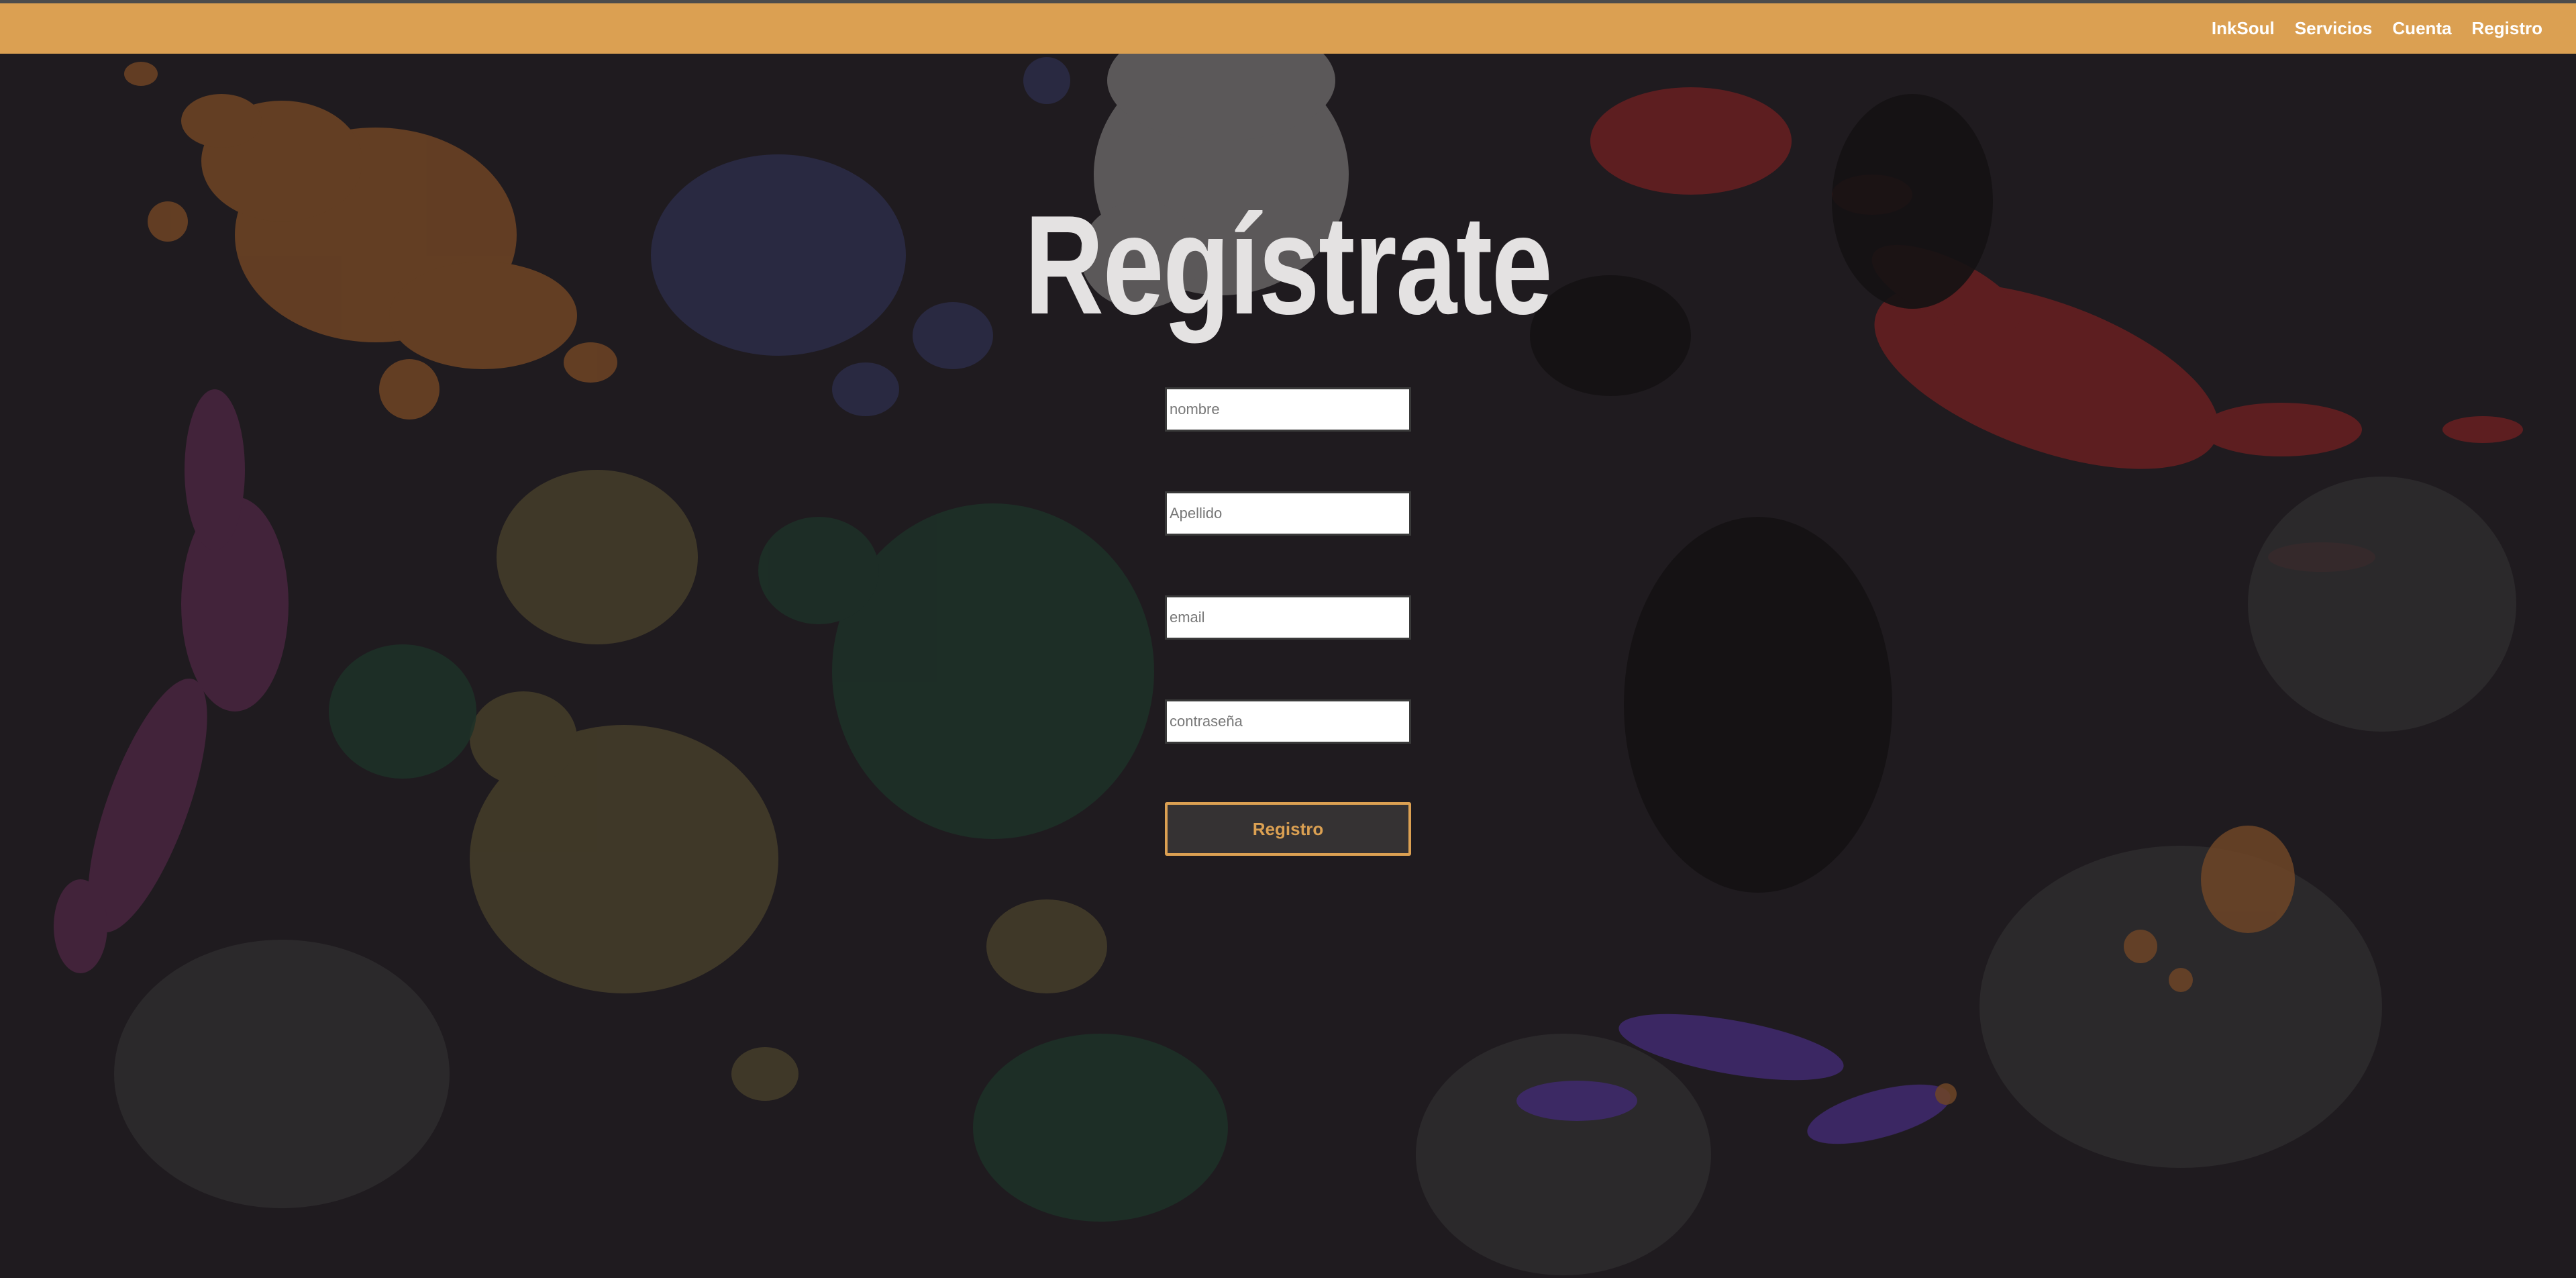 The height and width of the screenshot is (1278, 2576). Describe the element at coordinates (1288, 409) in the screenshot. I see `nombre-field` at that location.